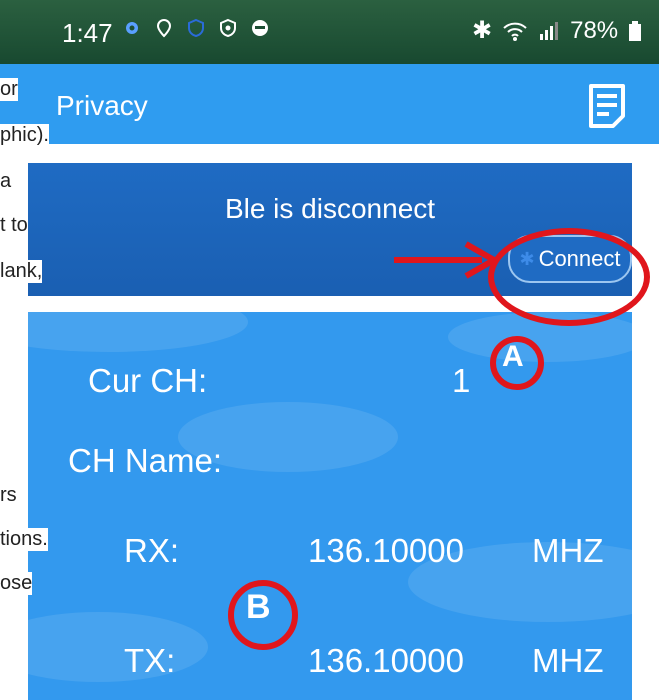 The image size is (659, 700). Describe the element at coordinates (87, 33) in the screenshot. I see `status-time: 1:47` at that location.